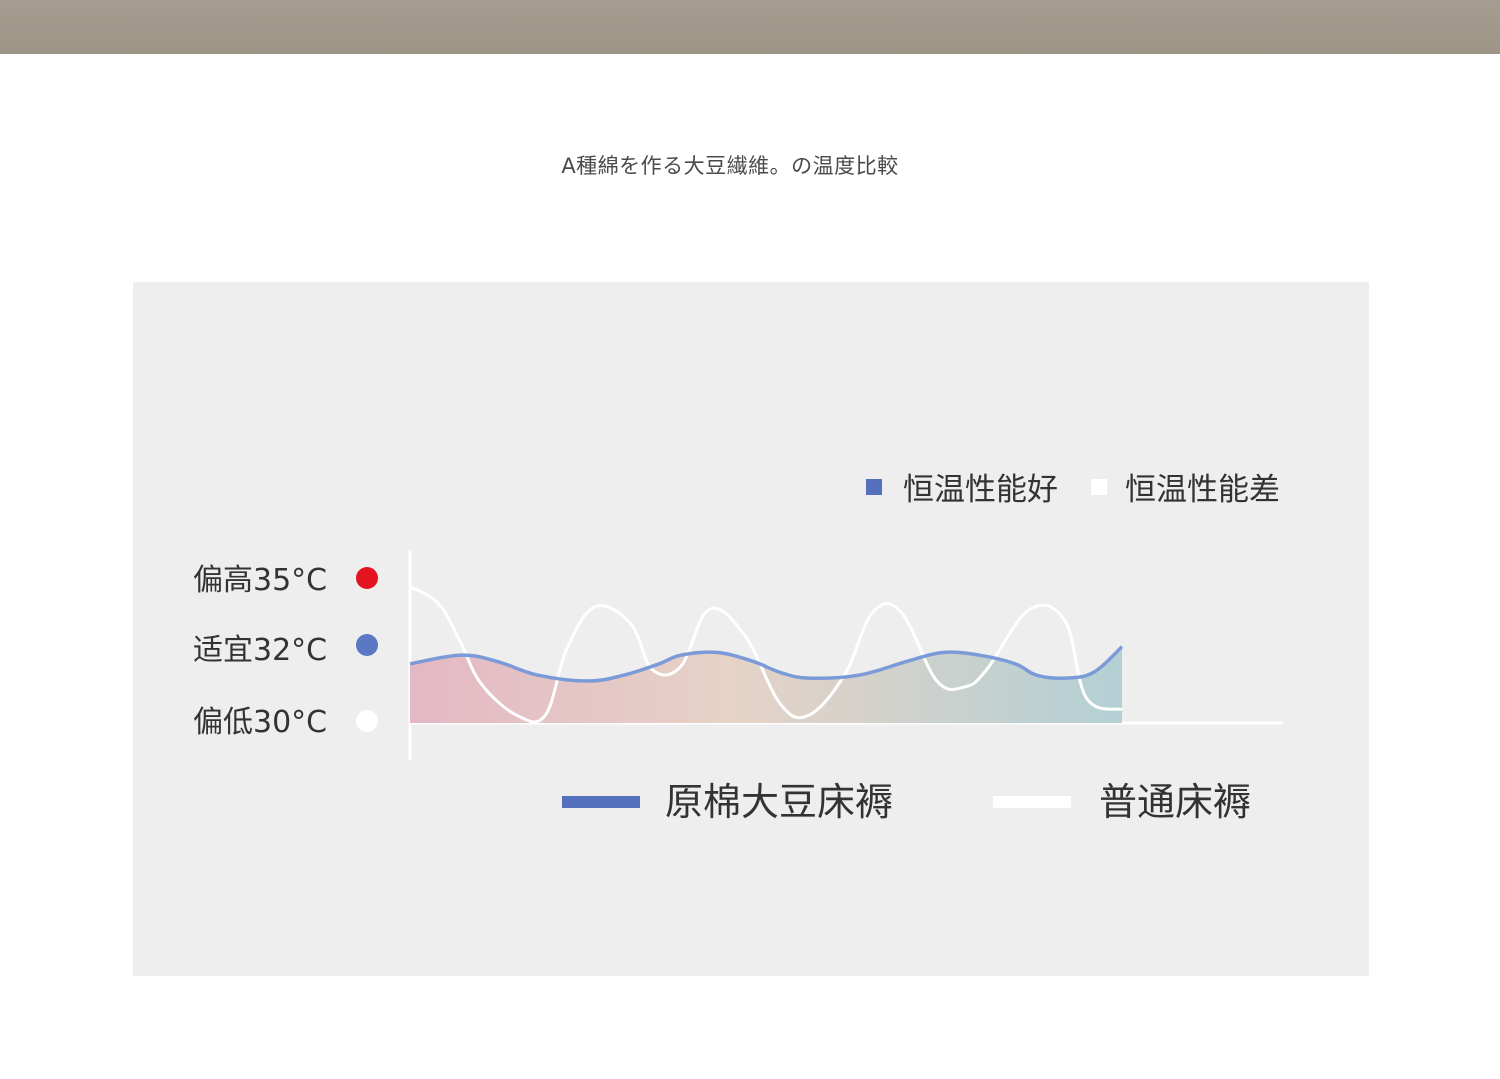  I want to click on series-good-area, so click(766, 684).